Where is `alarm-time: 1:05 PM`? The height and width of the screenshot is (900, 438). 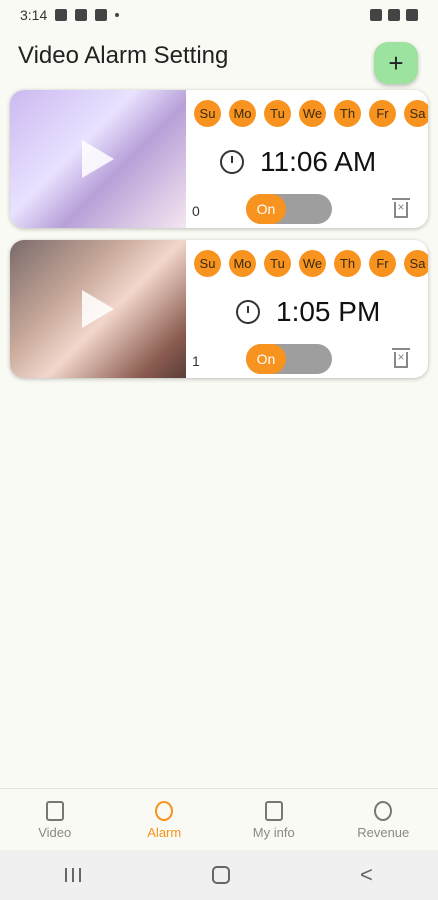
alarm-time: 1:05 PM is located at coordinates (328, 312).